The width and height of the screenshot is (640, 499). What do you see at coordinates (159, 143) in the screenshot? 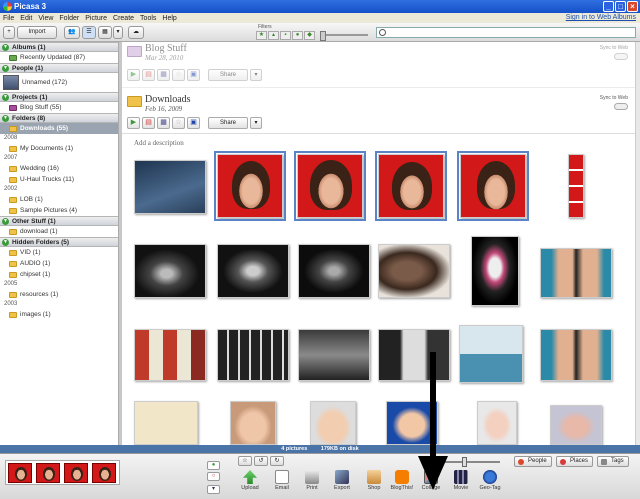
I see `album-description-field: Add a description` at bounding box center [159, 143].